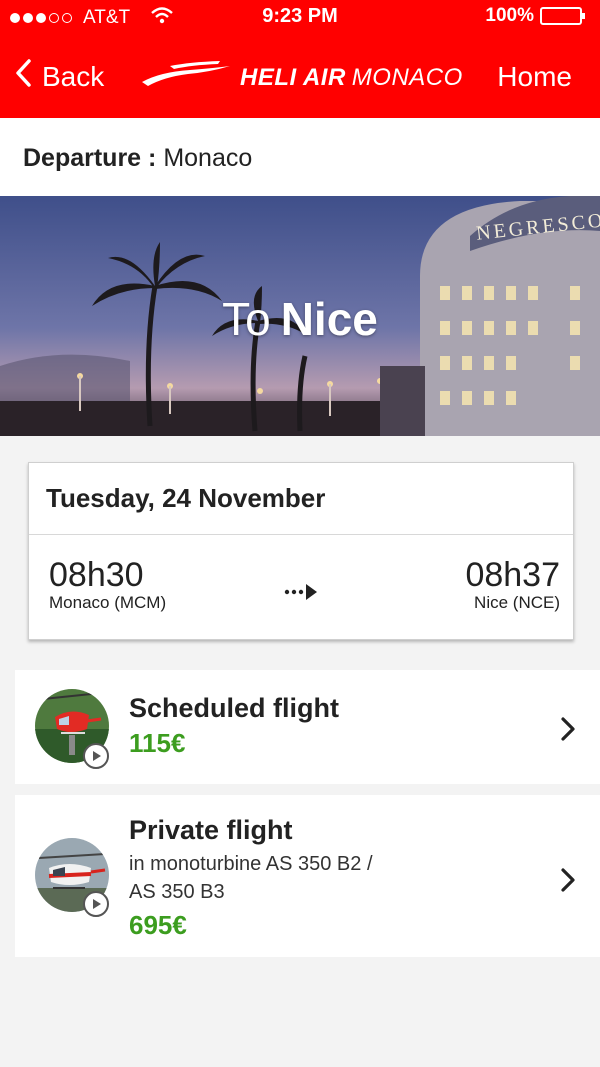  Describe the element at coordinates (300, 18) in the screenshot. I see `status-bar: AT&T 9:23 PM 100%` at that location.